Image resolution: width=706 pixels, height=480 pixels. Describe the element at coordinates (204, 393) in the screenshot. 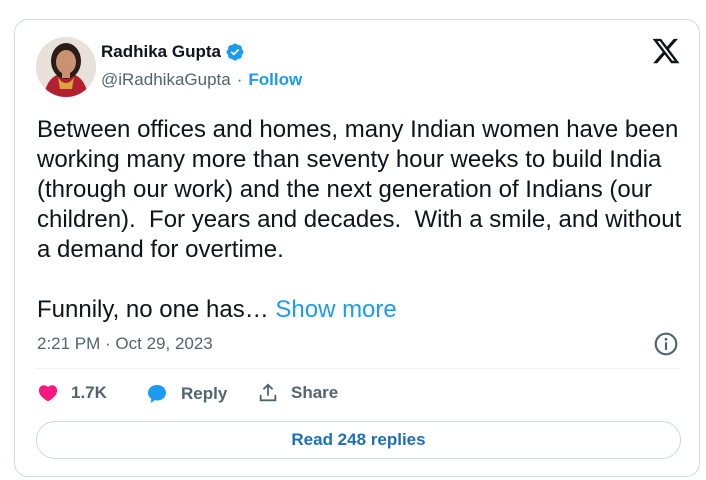

I see `reply-label: Reply` at that location.